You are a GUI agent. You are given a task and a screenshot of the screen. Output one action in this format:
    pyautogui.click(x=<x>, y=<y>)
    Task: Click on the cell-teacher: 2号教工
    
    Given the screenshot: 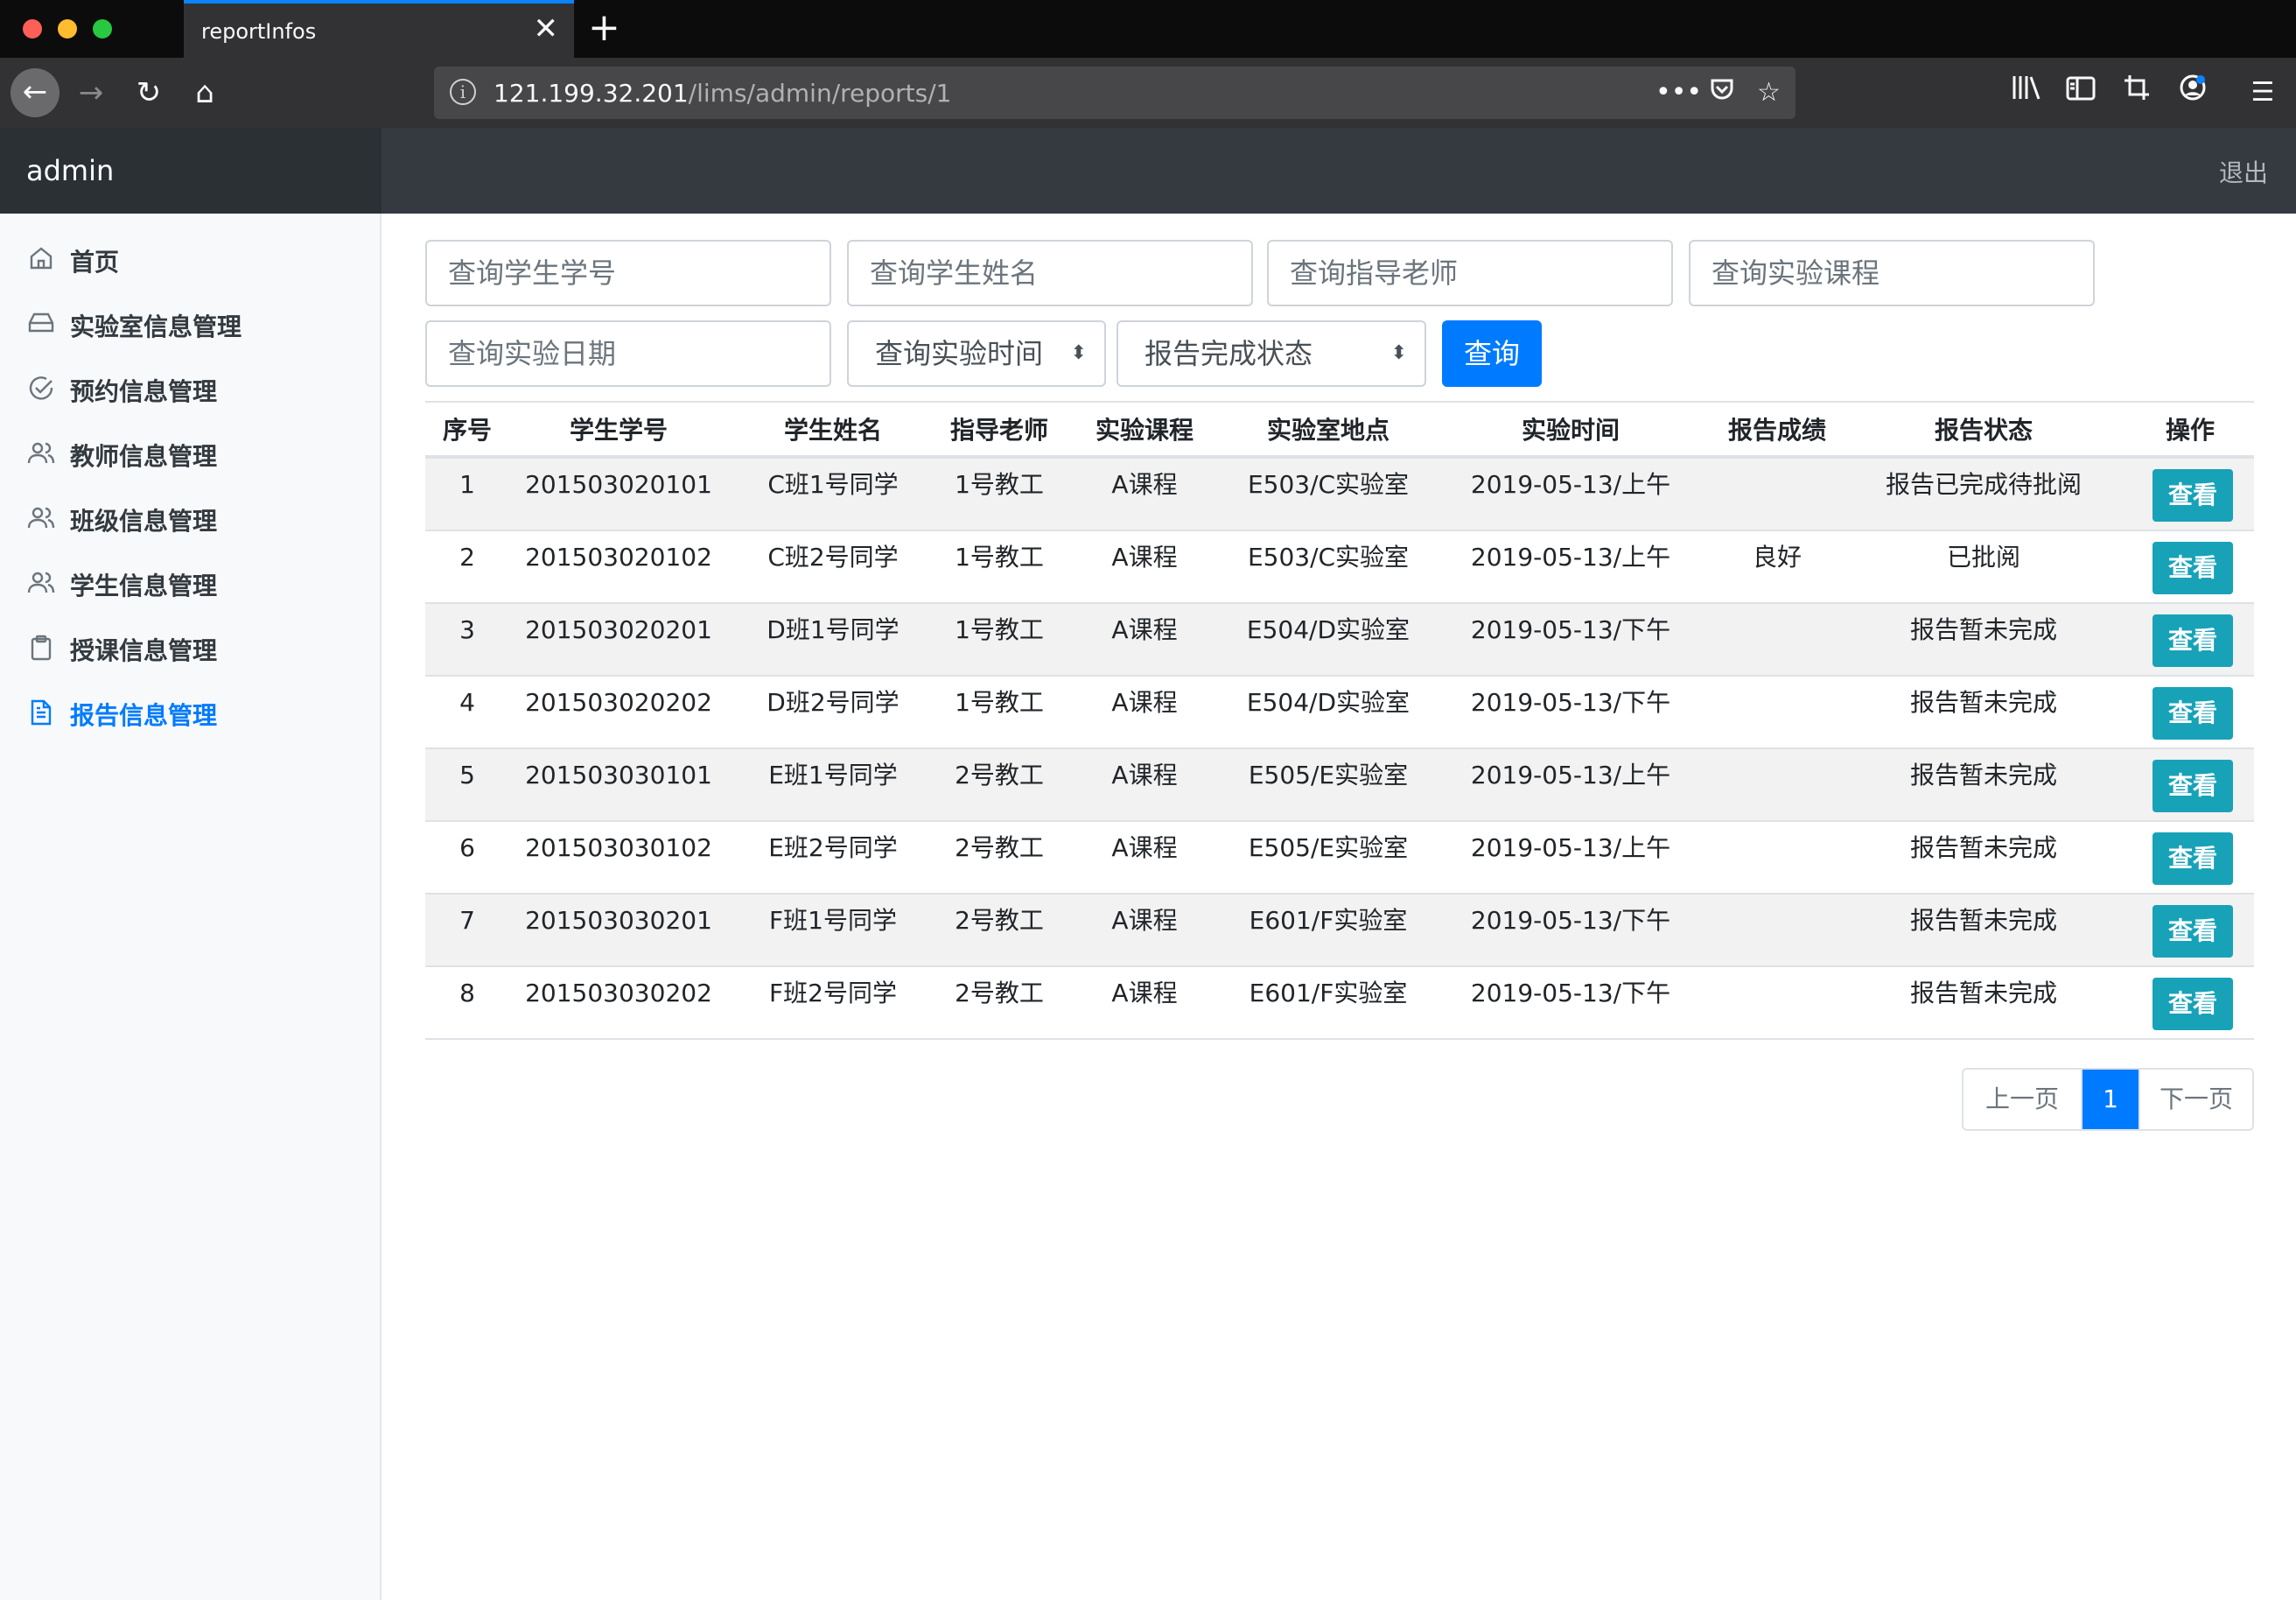 What is the action you would take?
    pyautogui.click(x=999, y=921)
    